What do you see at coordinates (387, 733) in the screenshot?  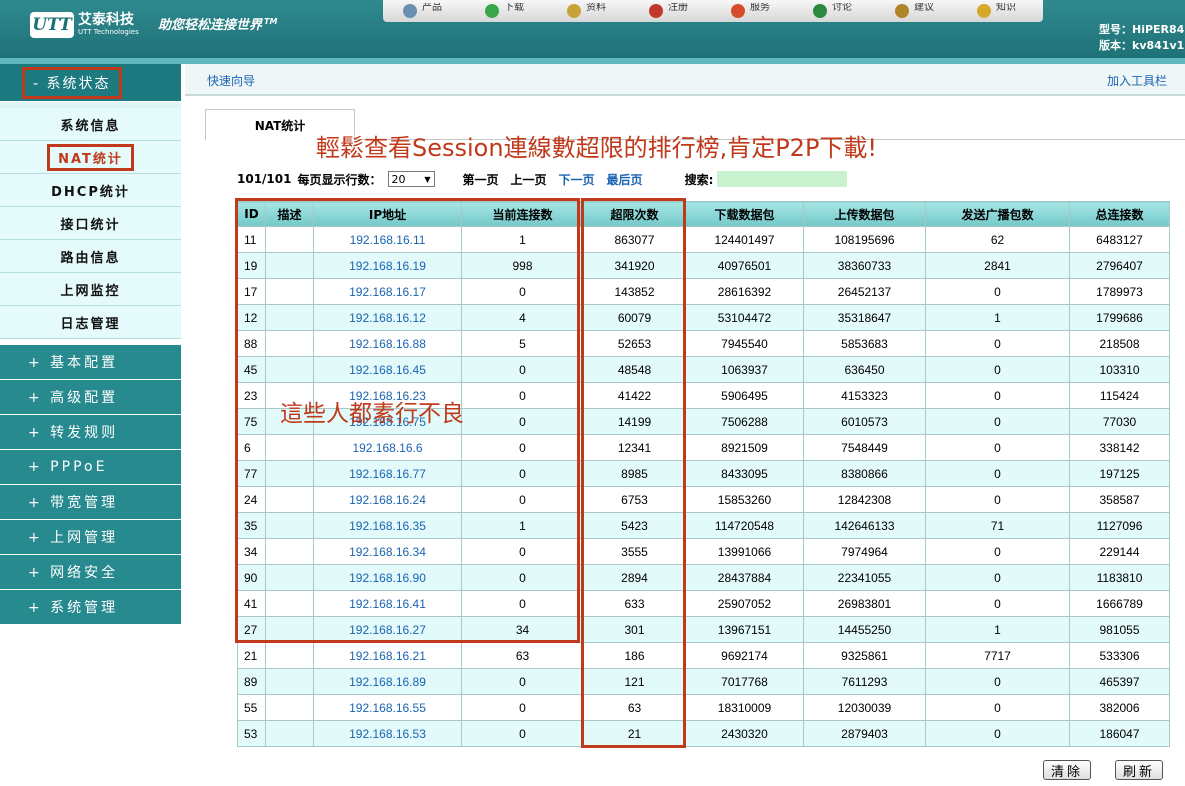 I see `cell-ip-address: 192.168.16.53` at bounding box center [387, 733].